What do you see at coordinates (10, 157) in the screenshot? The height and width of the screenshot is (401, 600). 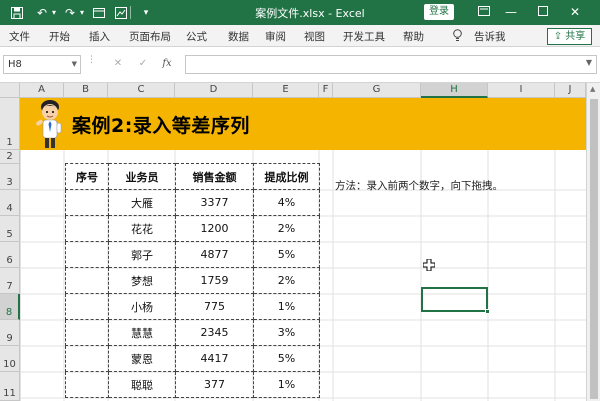 I see `row-header-2: 2` at bounding box center [10, 157].